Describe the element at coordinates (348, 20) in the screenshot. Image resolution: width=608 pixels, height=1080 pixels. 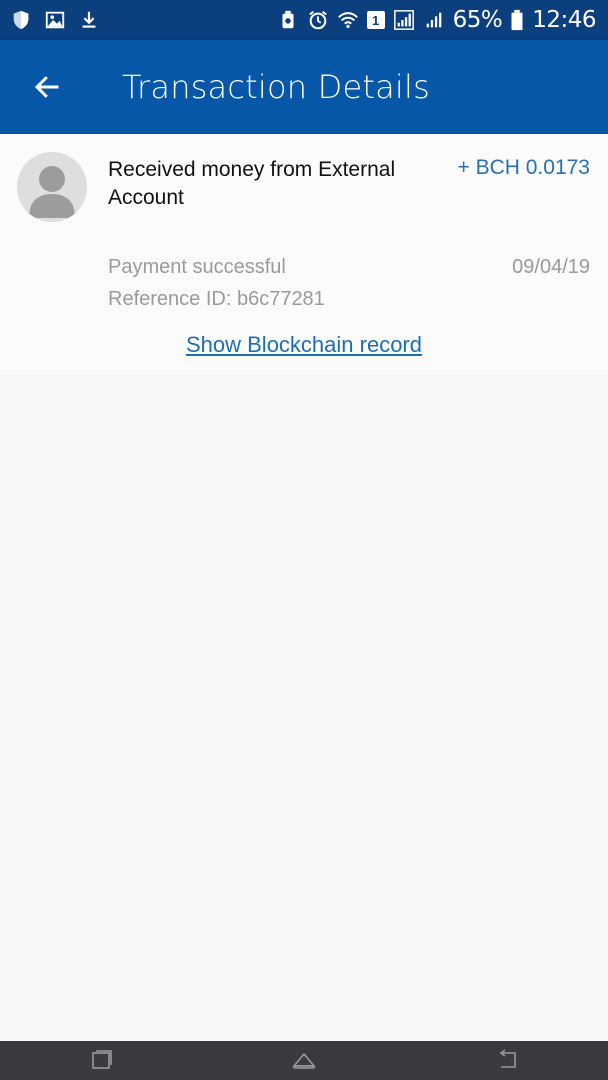
I see `wifi-icon` at that location.